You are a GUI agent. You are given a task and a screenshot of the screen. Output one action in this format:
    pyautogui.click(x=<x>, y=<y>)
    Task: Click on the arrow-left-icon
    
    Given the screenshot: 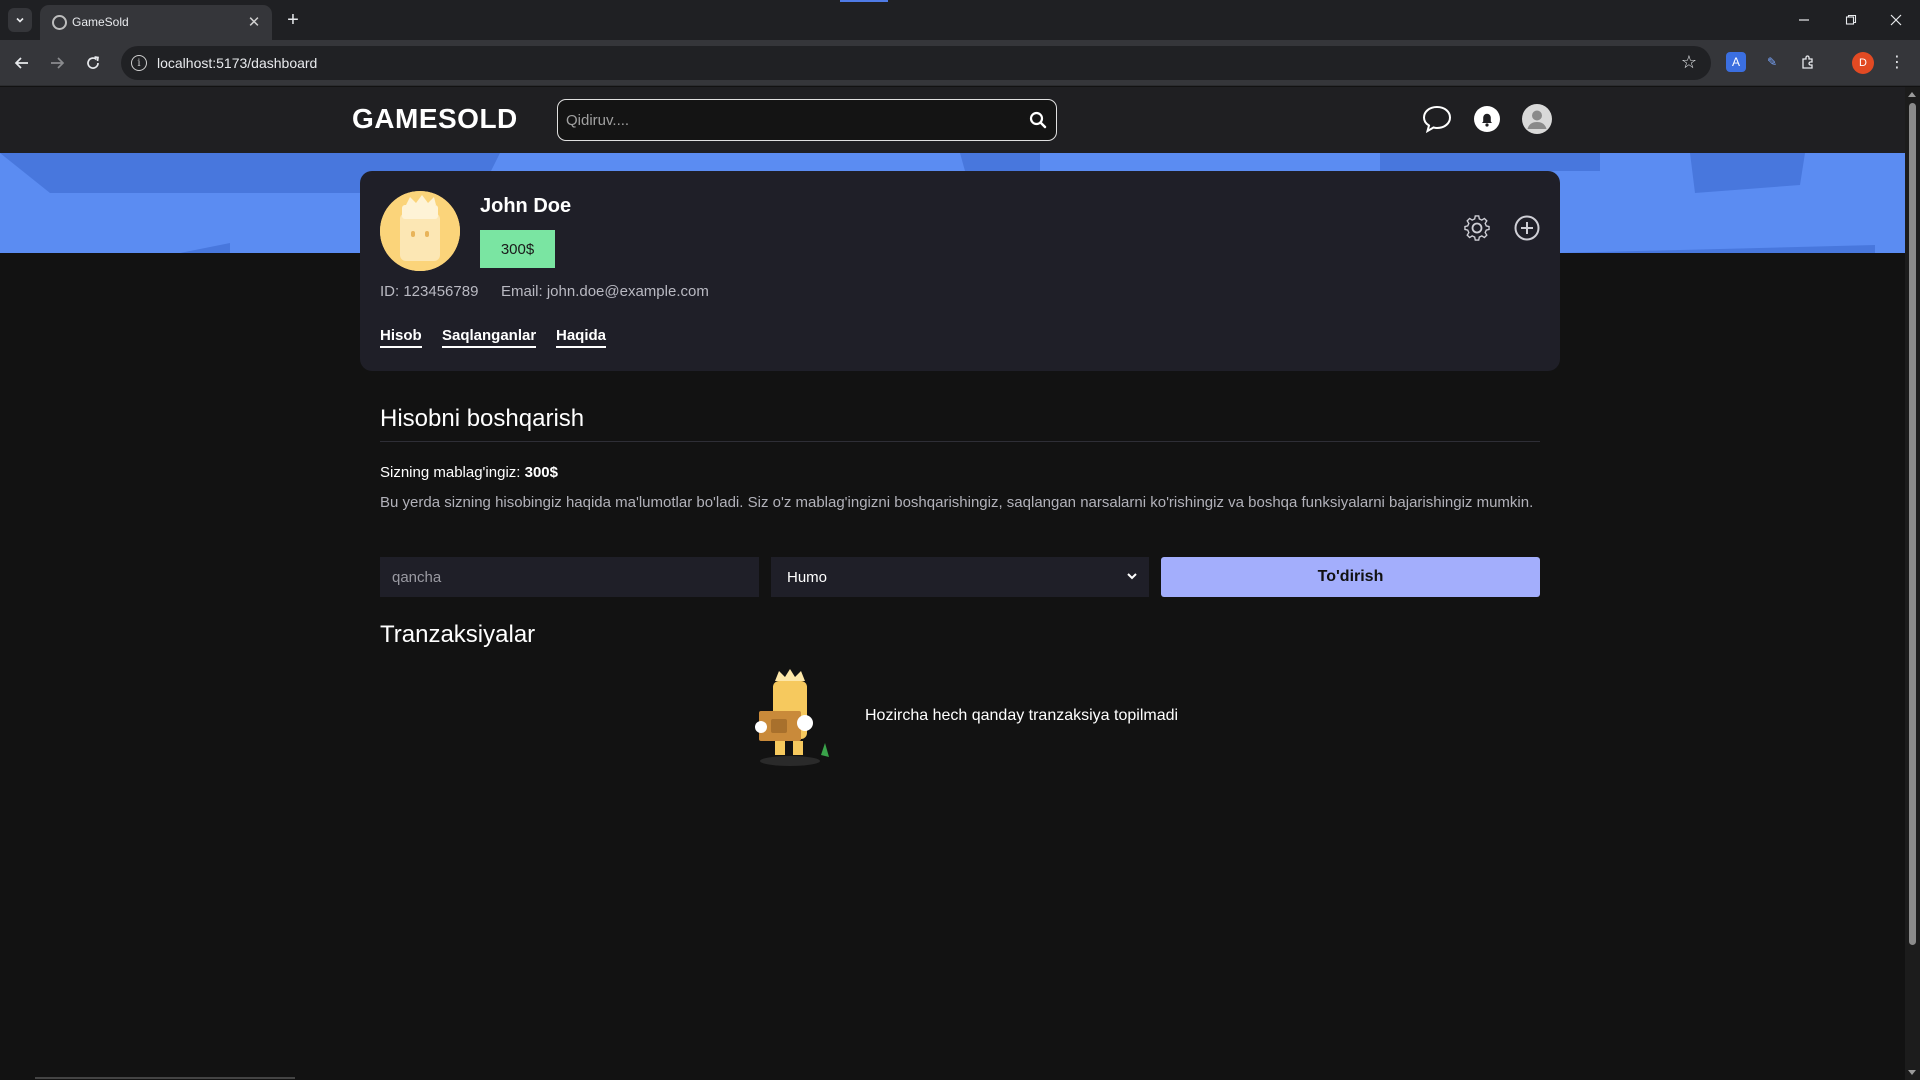 What is the action you would take?
    pyautogui.click(x=21, y=63)
    